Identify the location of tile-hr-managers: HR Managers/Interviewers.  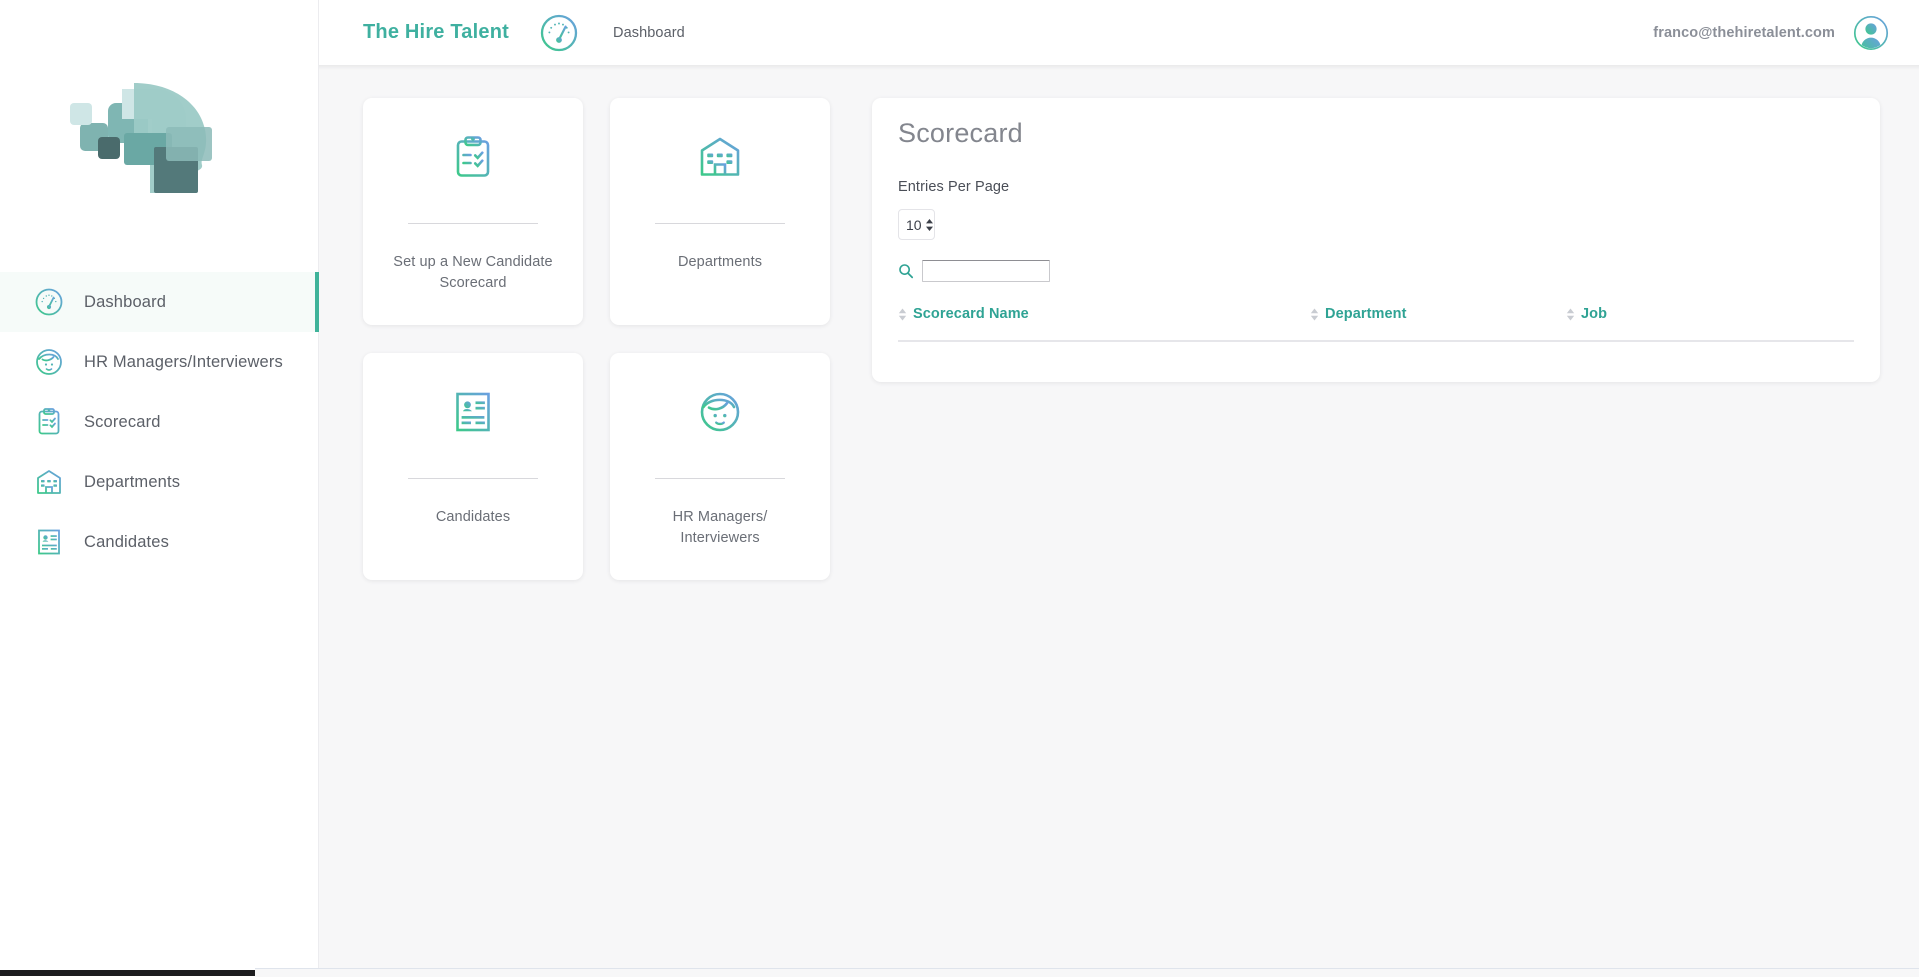
(720, 466).